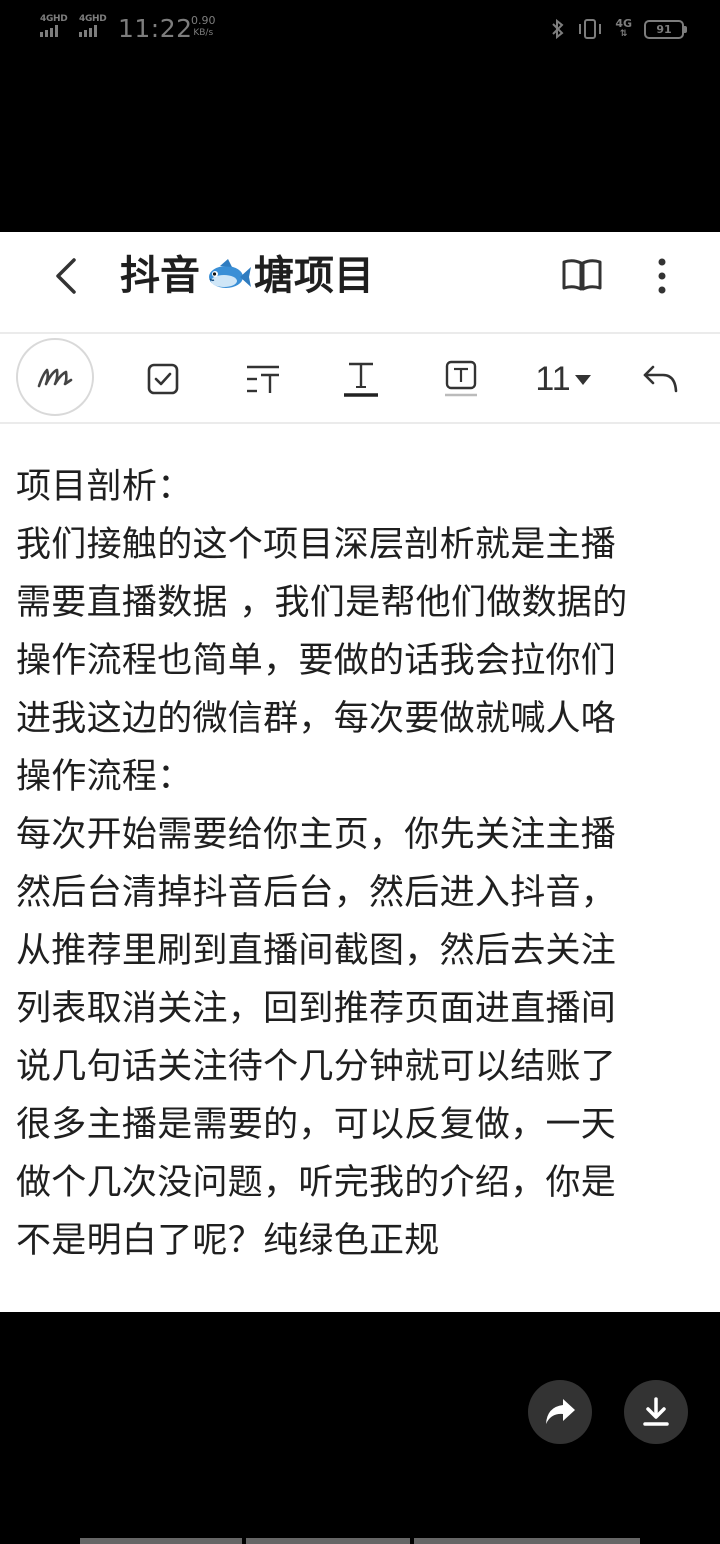 Image resolution: width=720 pixels, height=1544 pixels. I want to click on font-size-value: 11, so click(563, 379).